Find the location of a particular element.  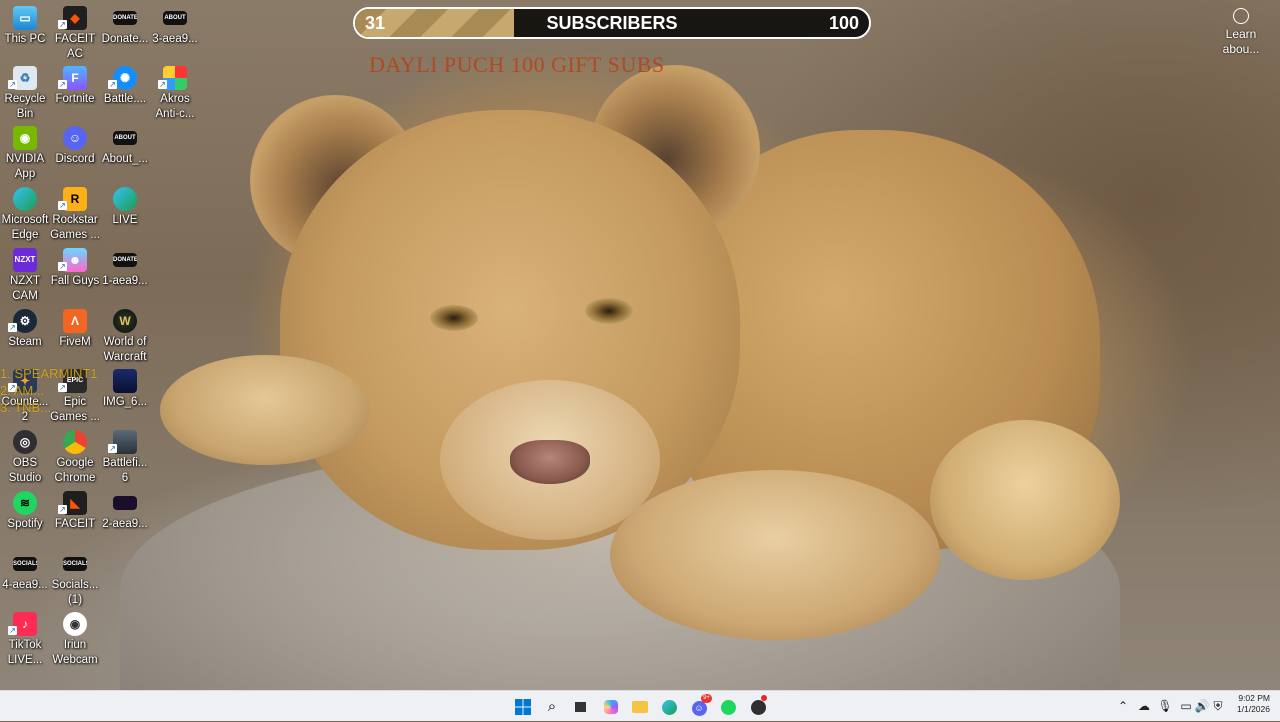

desktop-icon-label-2: Bin is located at coordinates (25, 114).